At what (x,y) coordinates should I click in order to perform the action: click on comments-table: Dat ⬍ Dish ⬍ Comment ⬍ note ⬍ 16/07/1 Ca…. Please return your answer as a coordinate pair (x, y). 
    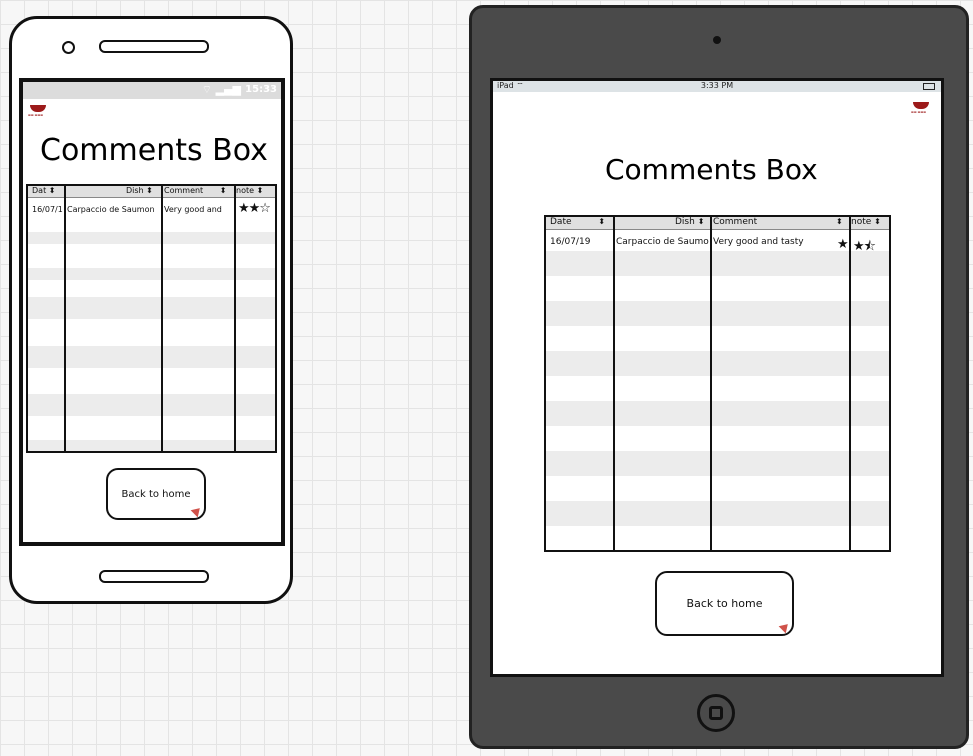
    Looking at the image, I should click on (151, 318).